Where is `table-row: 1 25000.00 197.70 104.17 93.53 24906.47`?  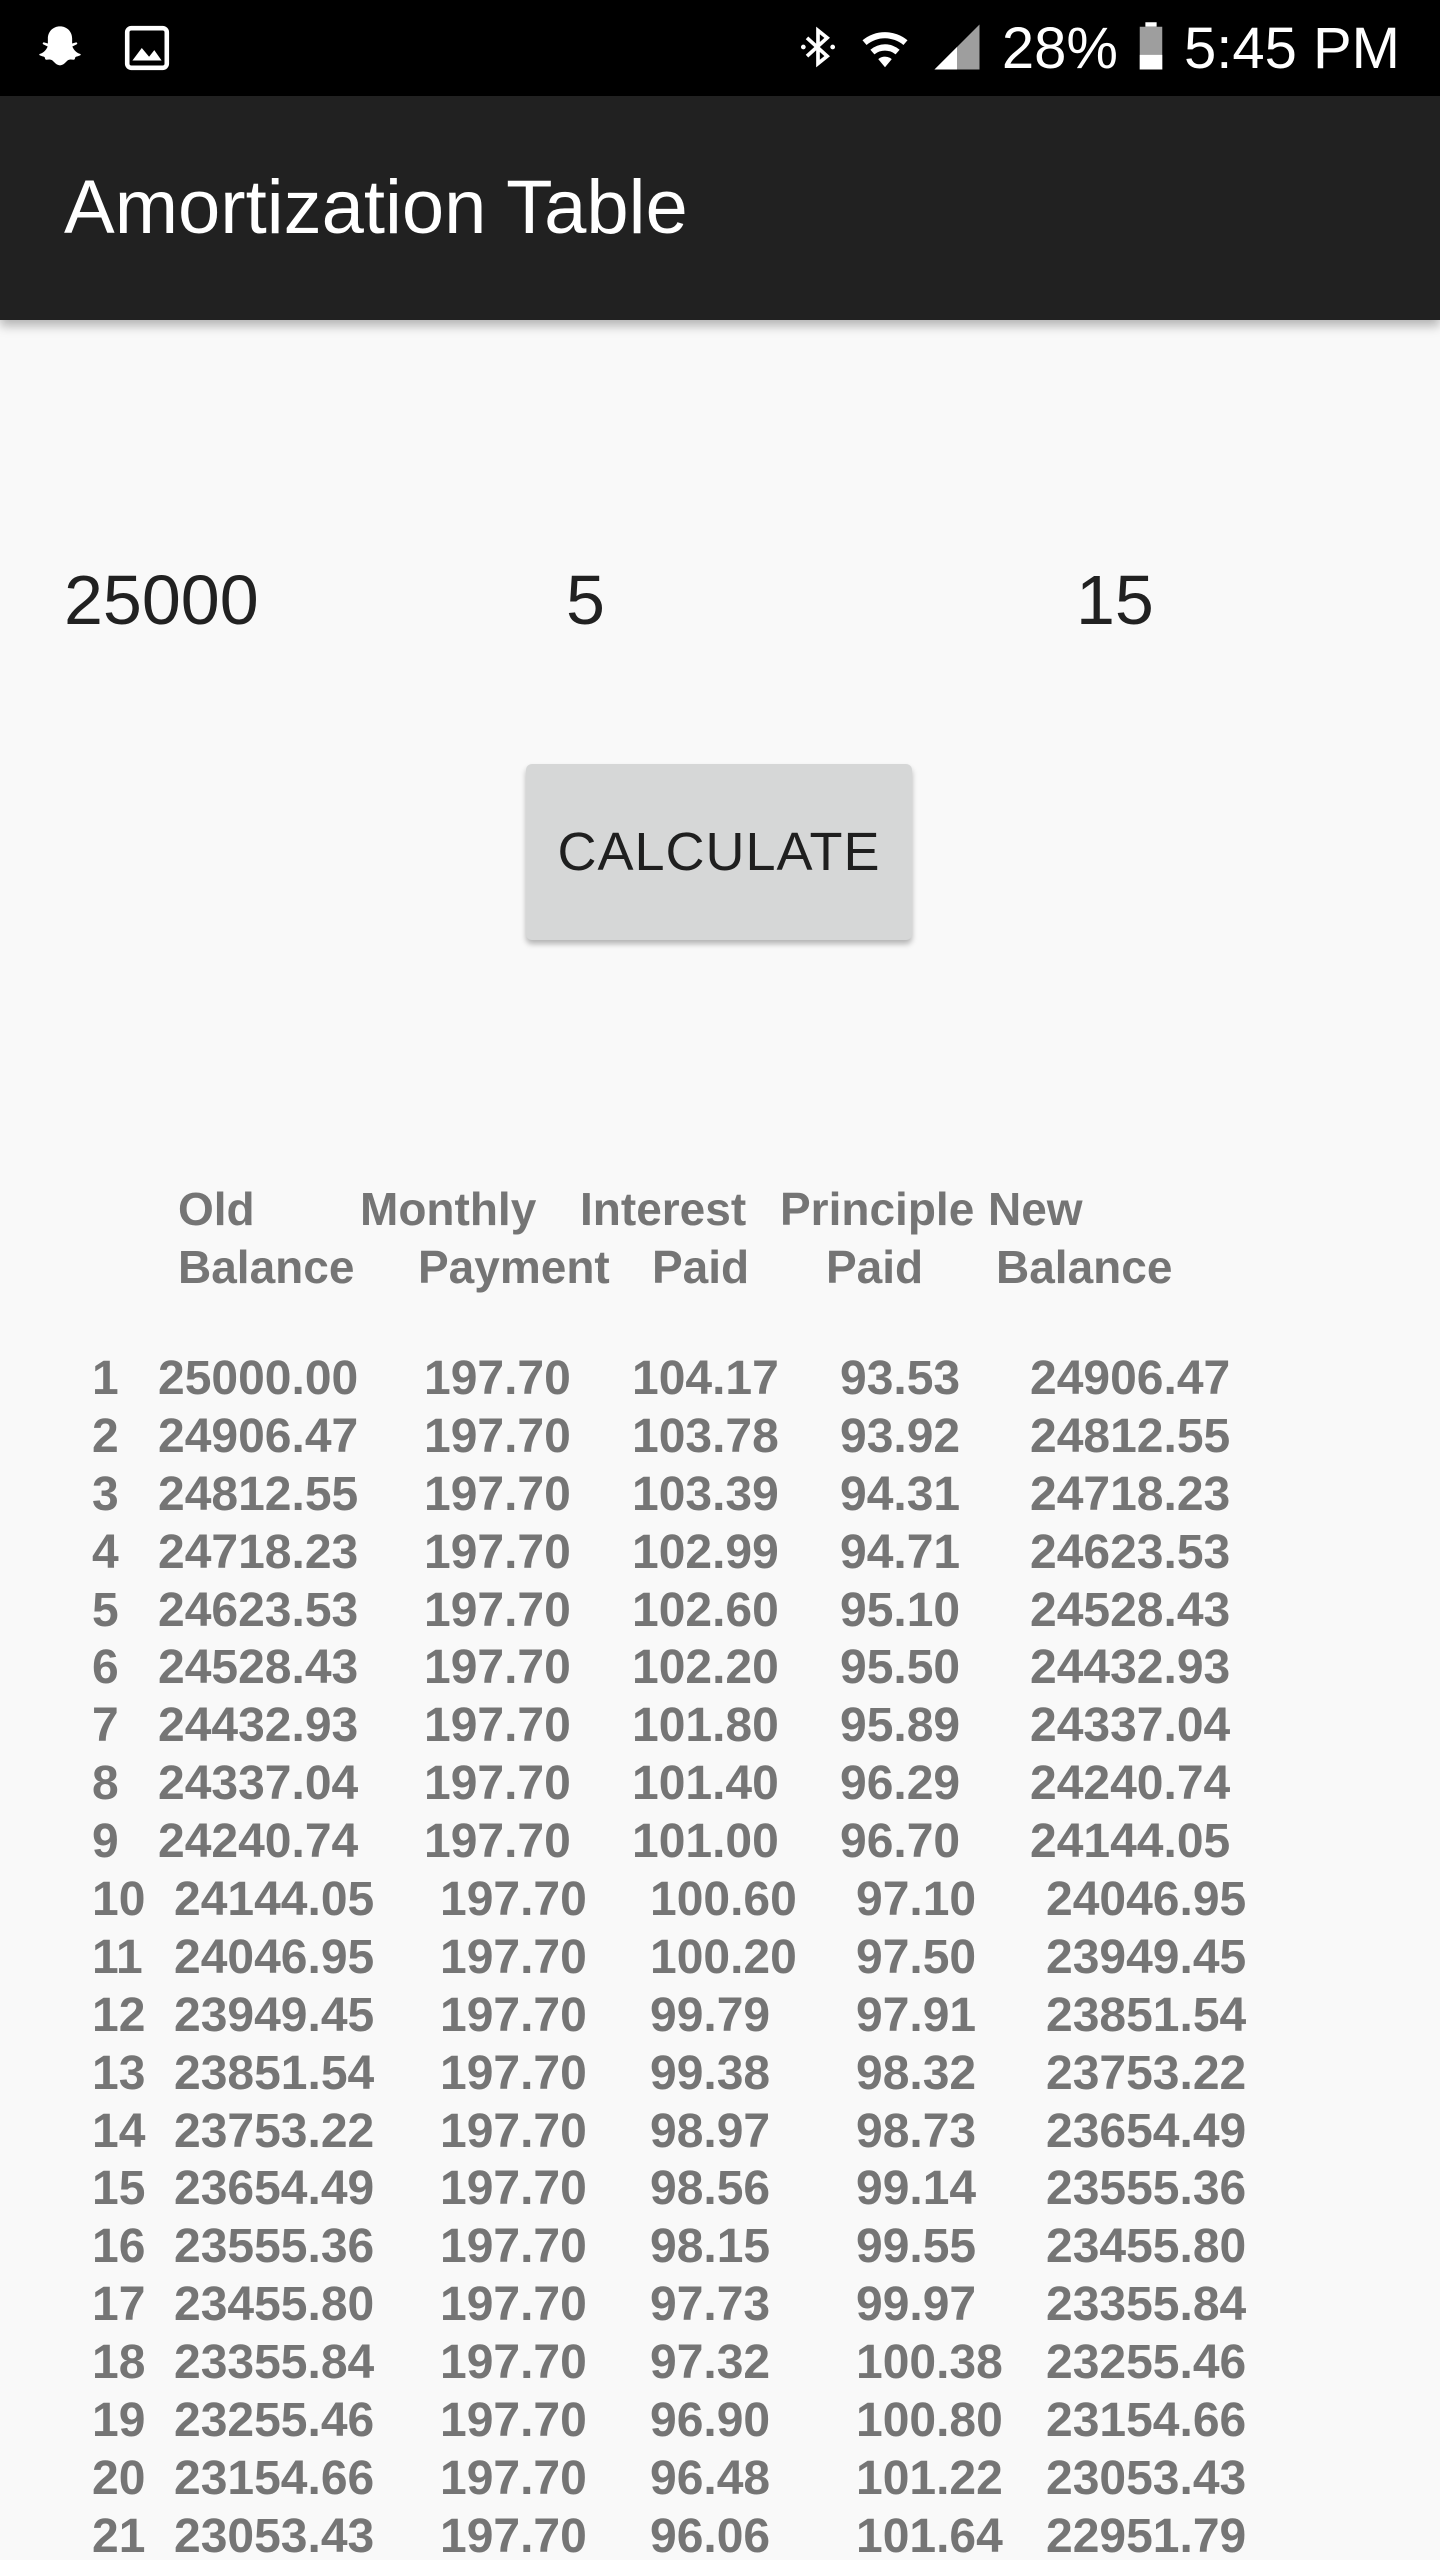
table-row: 1 25000.00 197.70 104.17 93.53 24906.47 is located at coordinates (720, 1379).